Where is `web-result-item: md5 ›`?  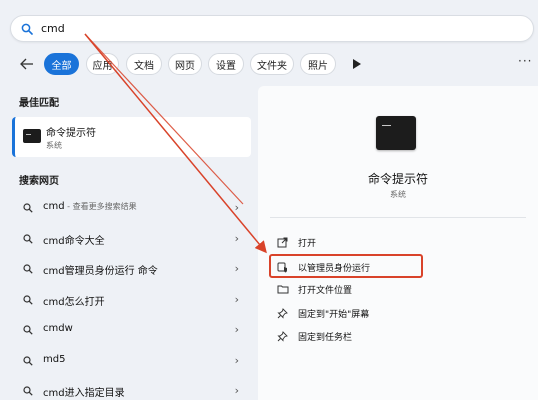 web-result-item: md5 › is located at coordinates (130, 361).